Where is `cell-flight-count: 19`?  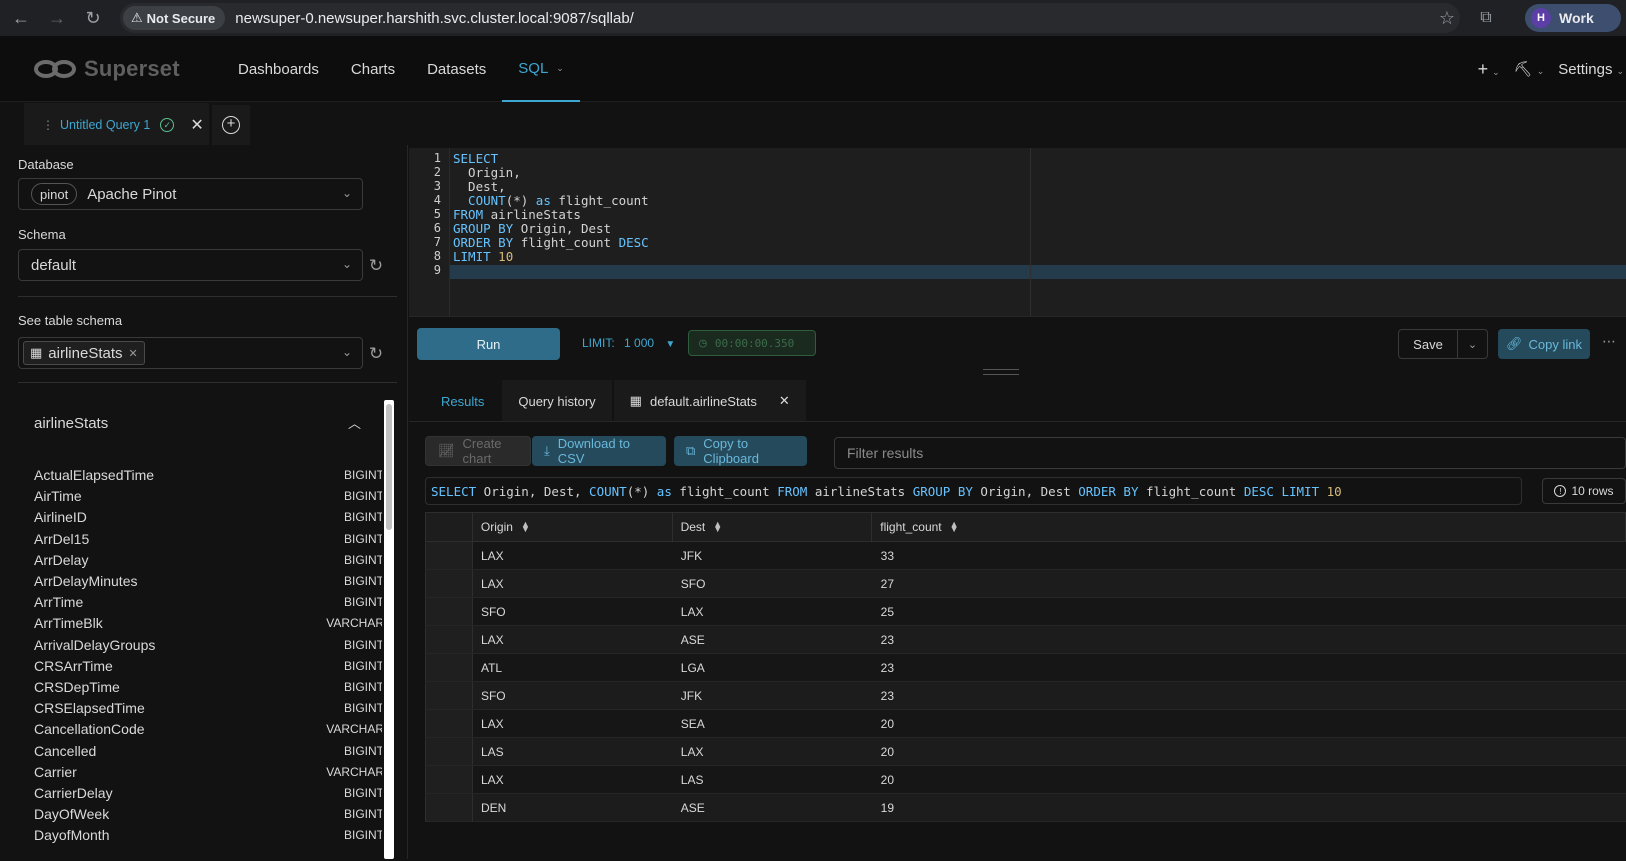 cell-flight-count: 19 is located at coordinates (1249, 807).